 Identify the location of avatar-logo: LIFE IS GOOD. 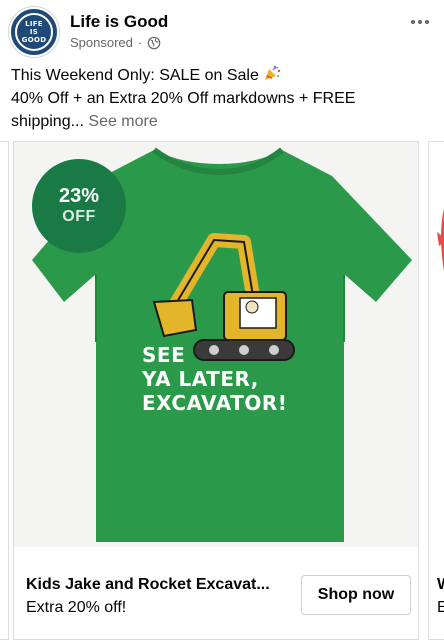
(34, 32).